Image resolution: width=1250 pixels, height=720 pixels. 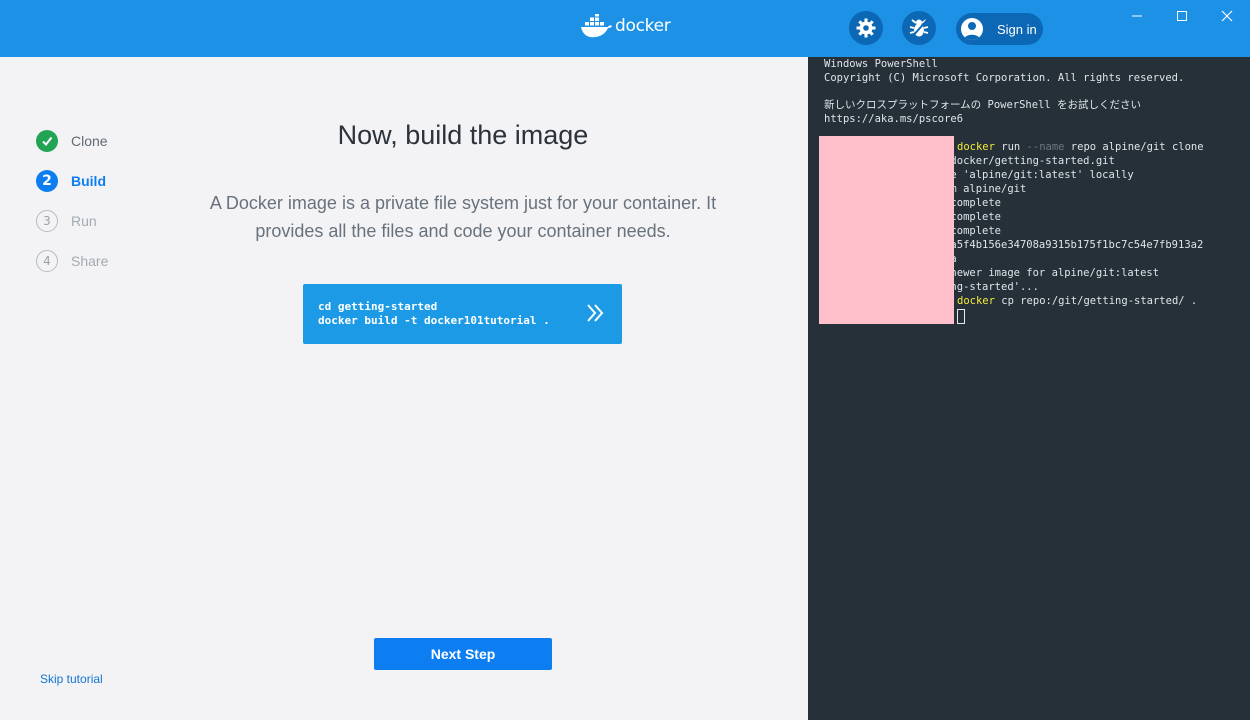 What do you see at coordinates (90, 261) in the screenshot?
I see `step-label: Share` at bounding box center [90, 261].